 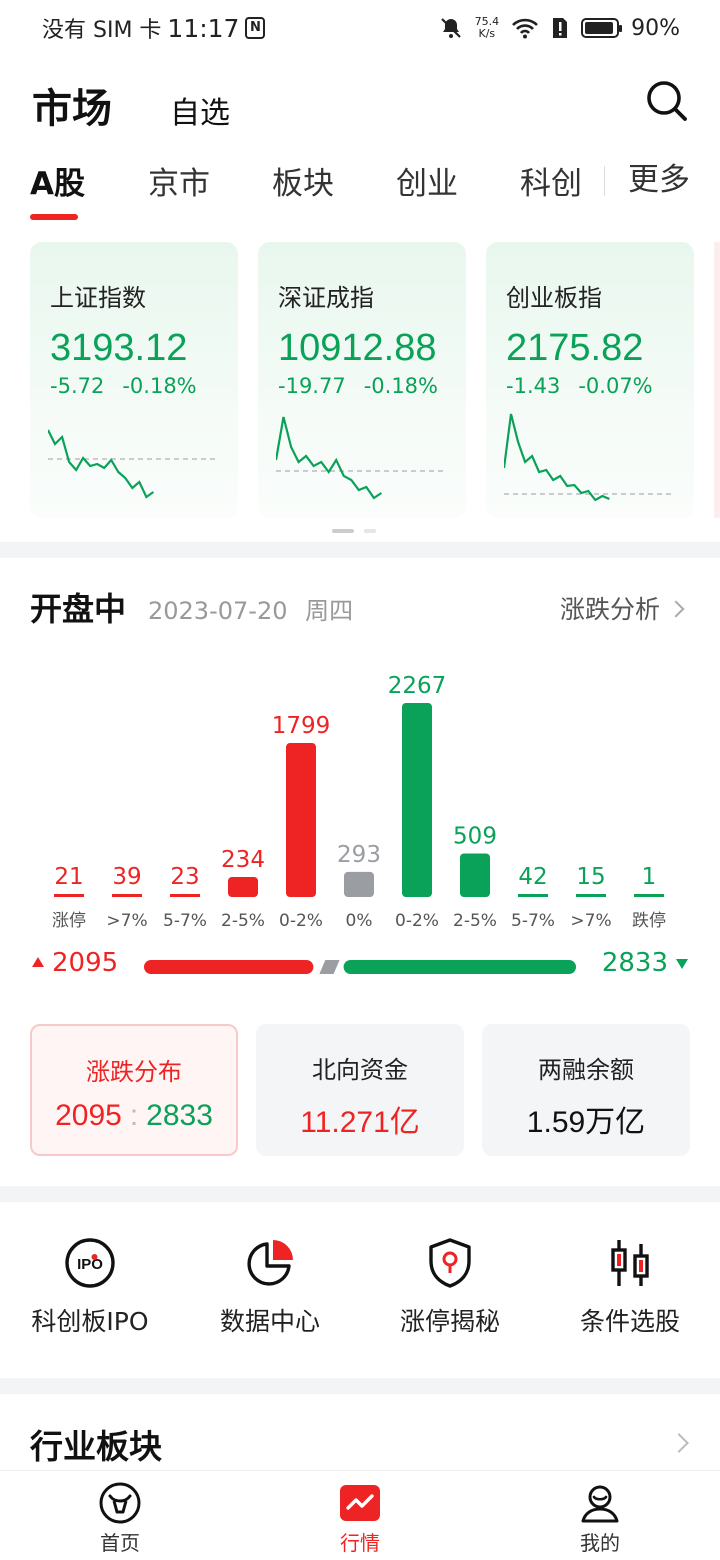 What do you see at coordinates (682, 964) in the screenshot?
I see `arrow-down-icon` at bounding box center [682, 964].